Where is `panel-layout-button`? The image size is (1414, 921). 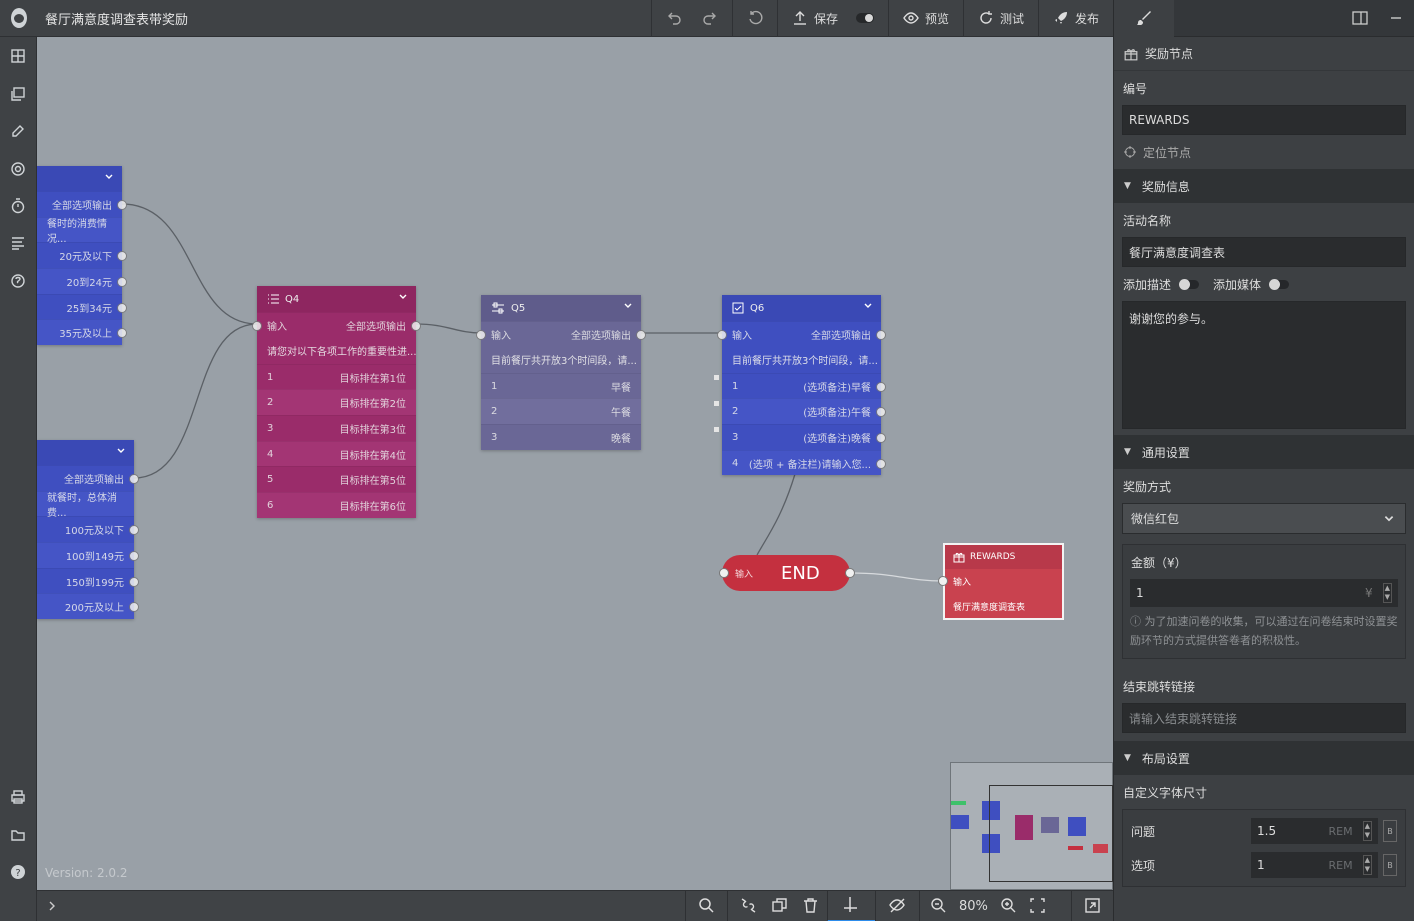 panel-layout-button is located at coordinates (1360, 18).